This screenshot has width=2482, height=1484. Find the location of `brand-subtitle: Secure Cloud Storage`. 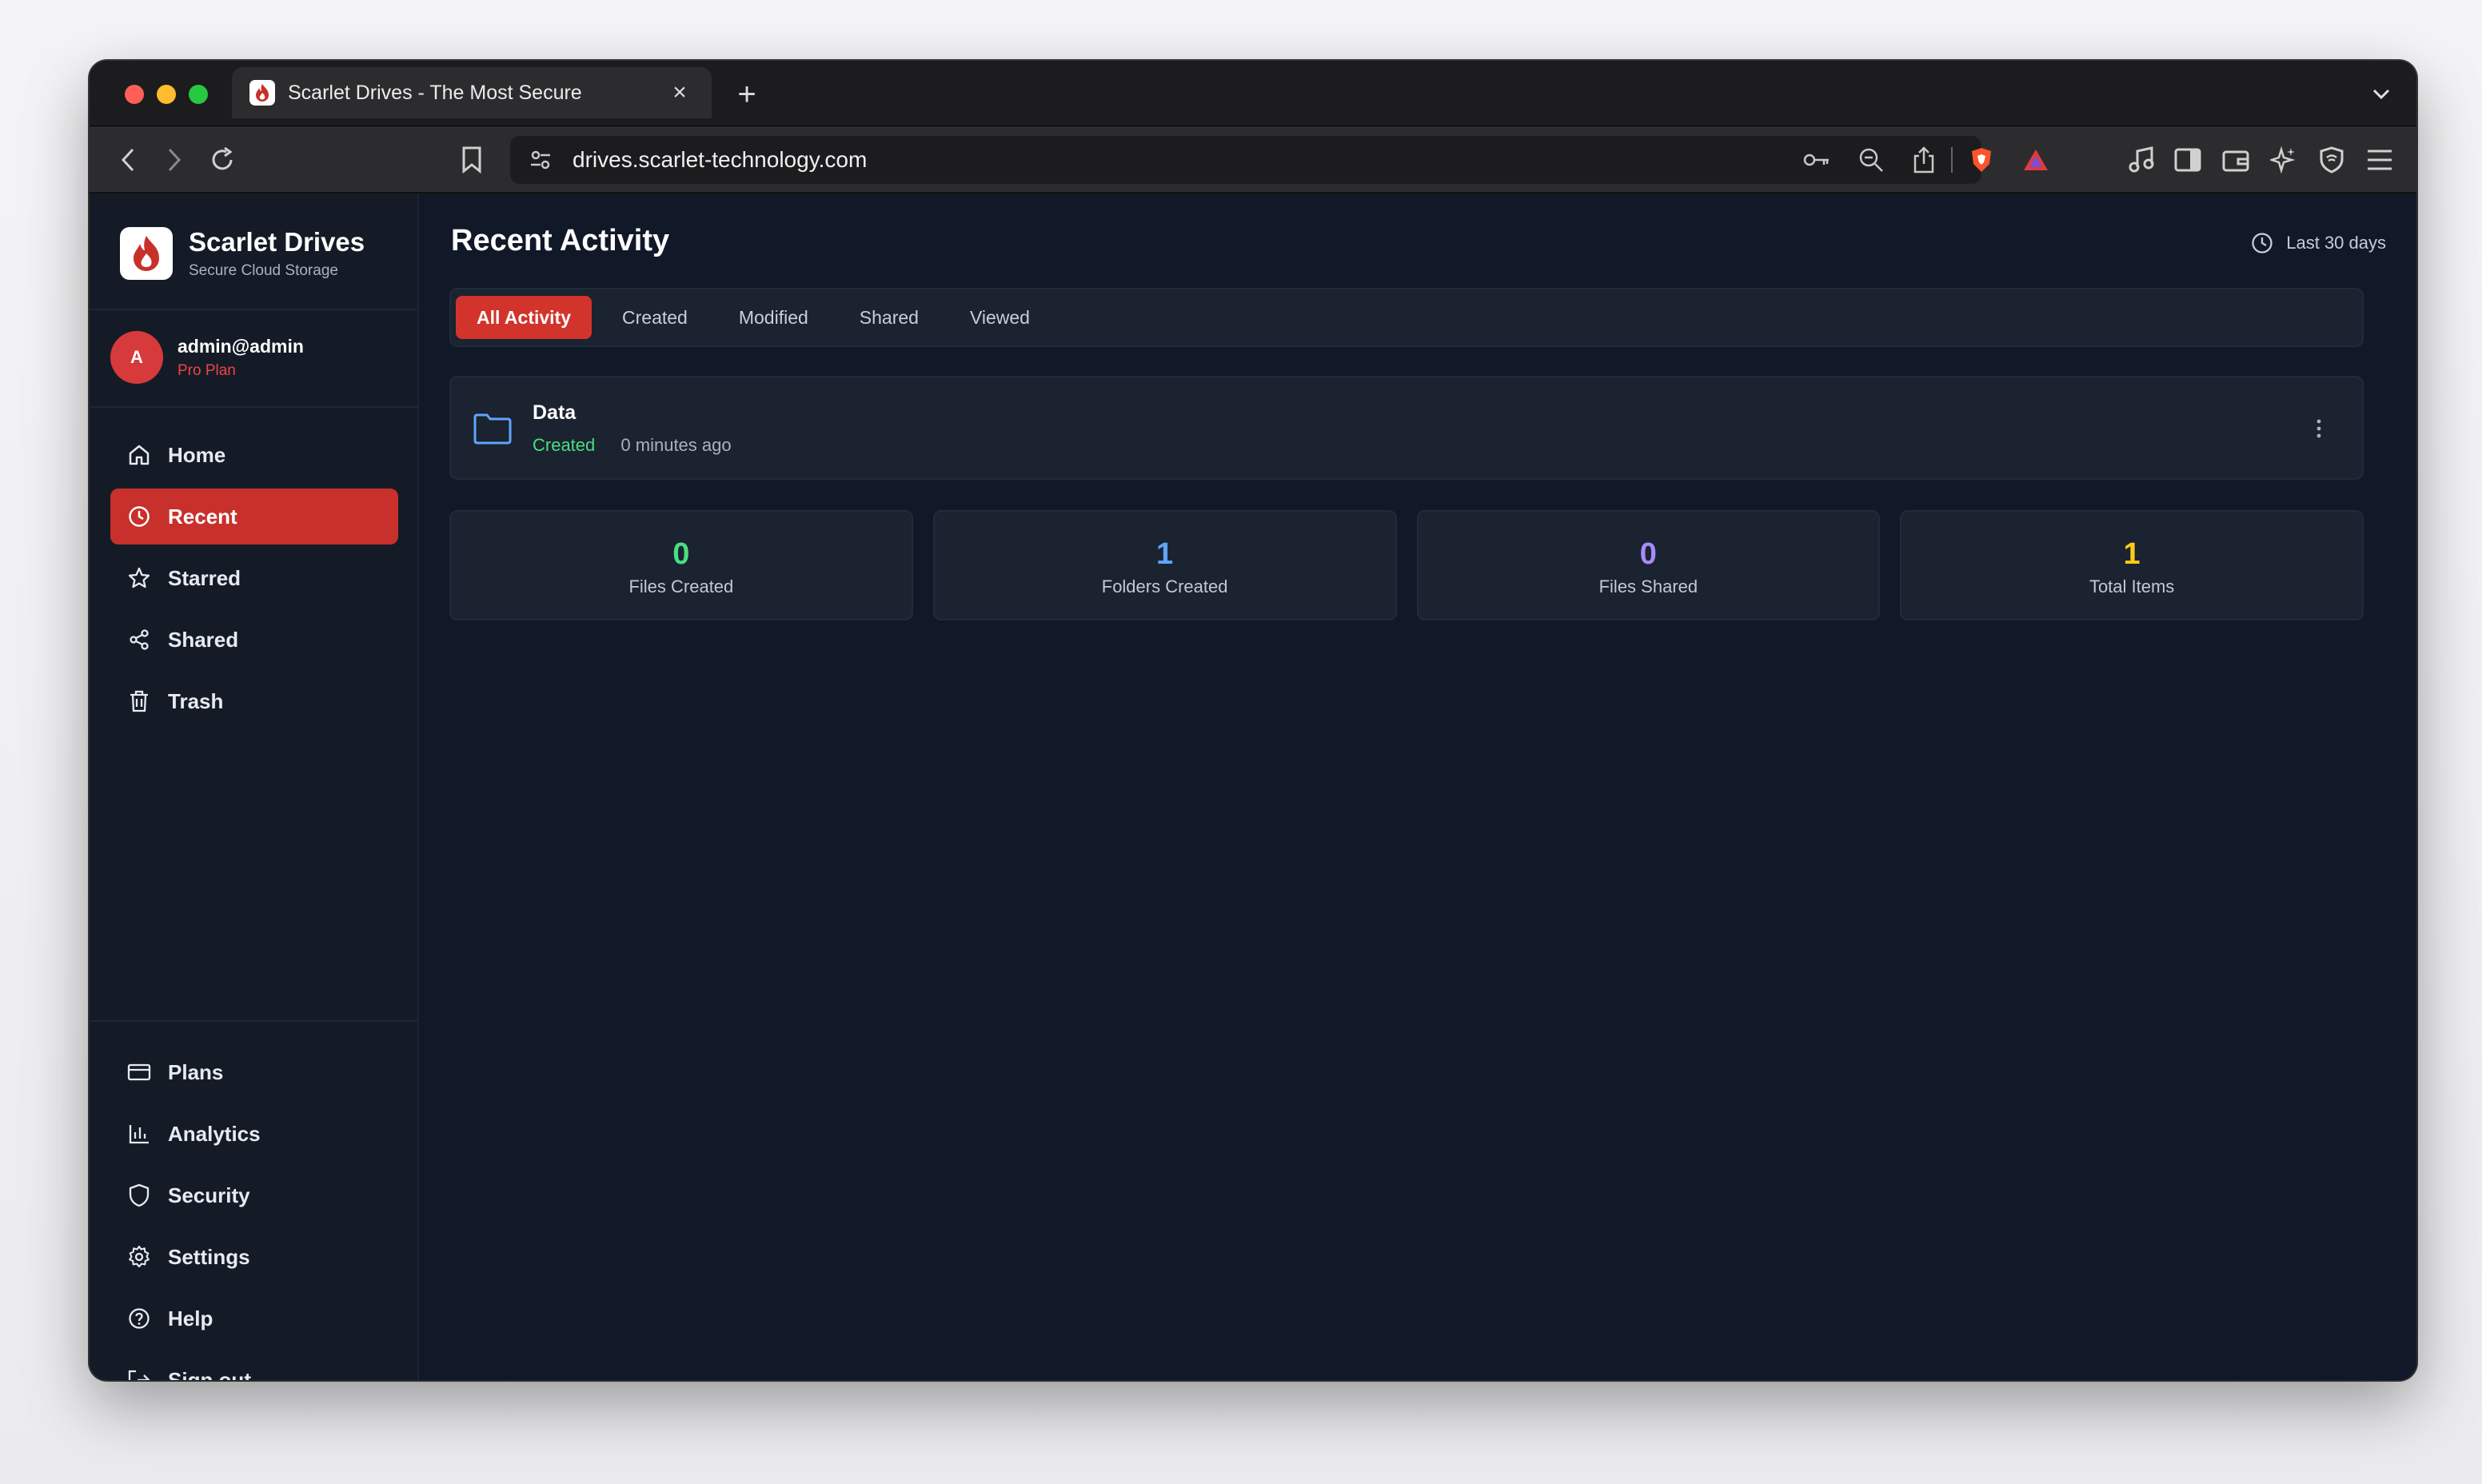

brand-subtitle: Secure Cloud Storage is located at coordinates (263, 270).